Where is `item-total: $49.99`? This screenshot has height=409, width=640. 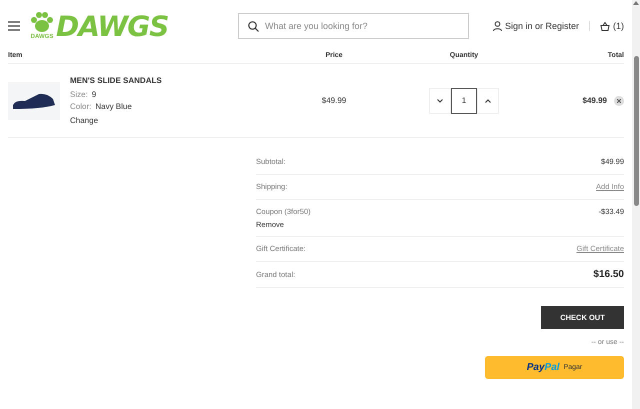 item-total: $49.99 is located at coordinates (594, 100).